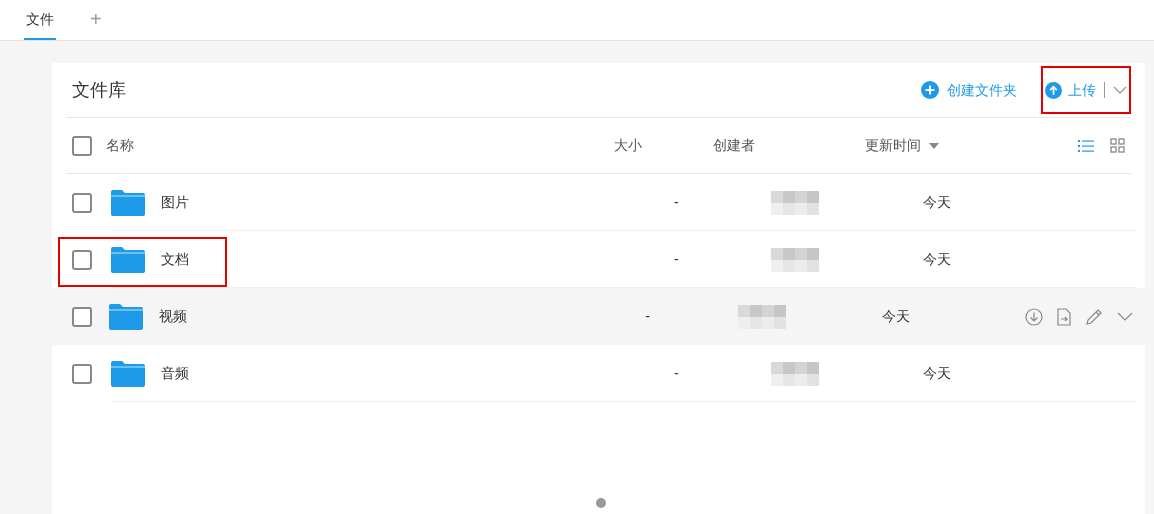  I want to click on file-name: 视频, so click(173, 316).